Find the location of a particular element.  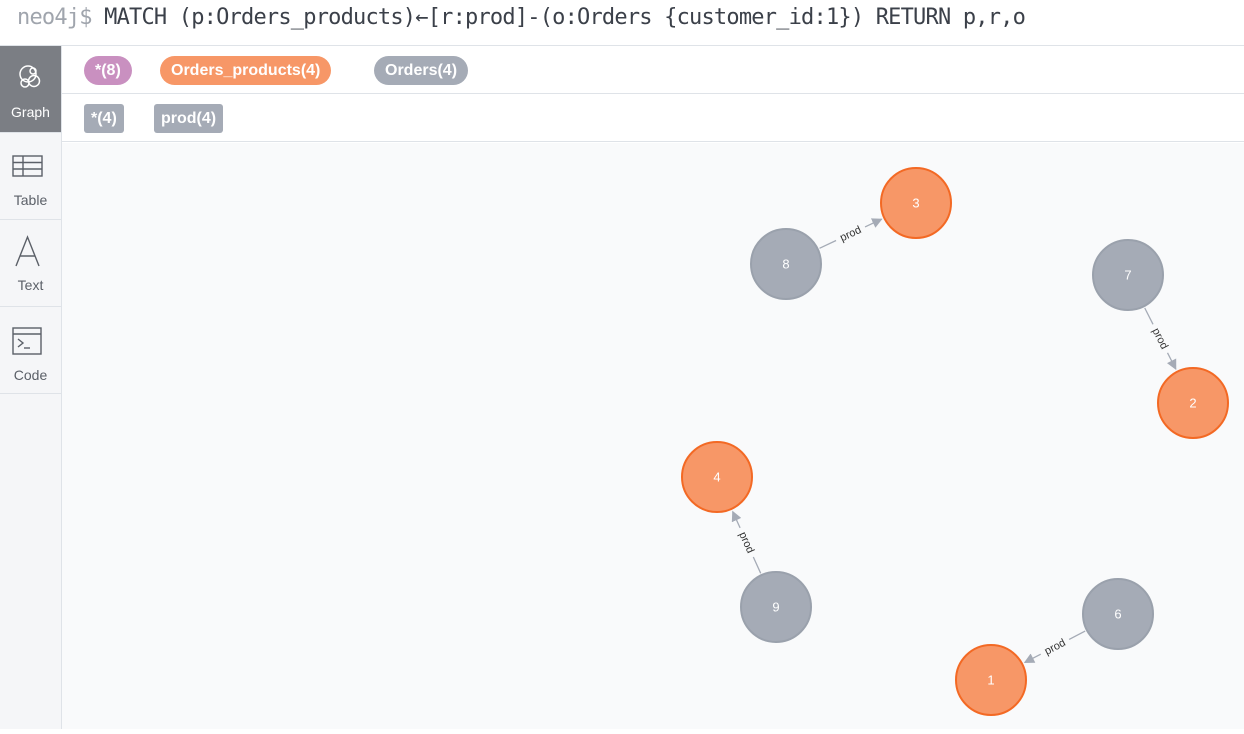

node-orders-products: 4 is located at coordinates (717, 477).